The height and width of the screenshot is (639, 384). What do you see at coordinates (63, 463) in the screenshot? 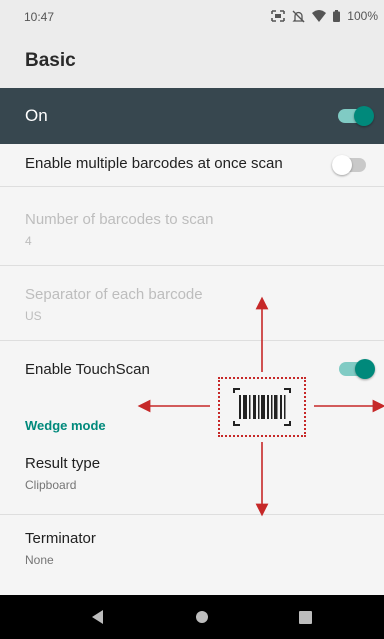
I see `result-type-label: Result type` at bounding box center [63, 463].